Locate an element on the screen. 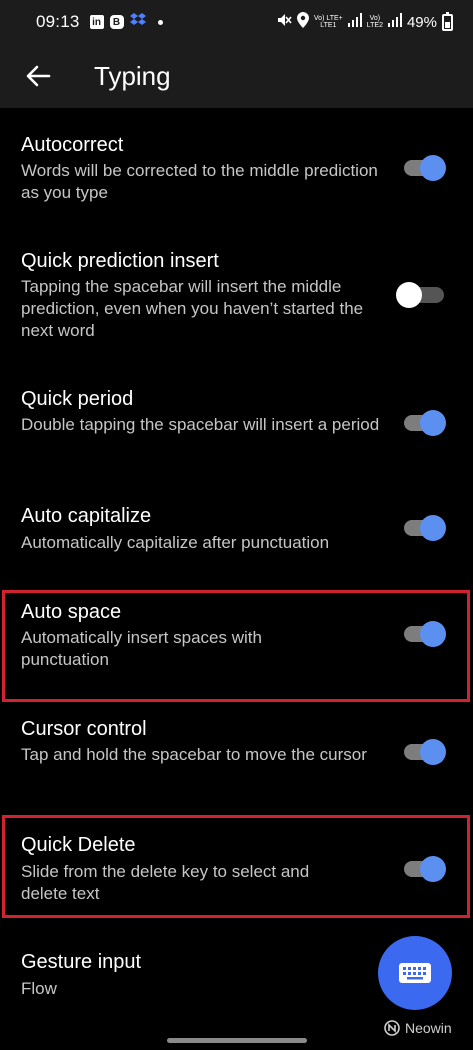 Image resolution: width=473 pixels, height=1050 pixels. location-icon is located at coordinates (302, 22).